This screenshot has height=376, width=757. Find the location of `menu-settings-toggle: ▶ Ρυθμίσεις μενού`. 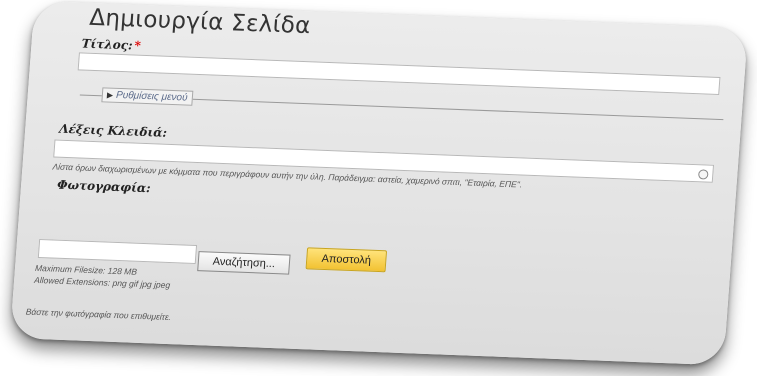

menu-settings-toggle: ▶ Ρυθμίσεις μενού is located at coordinates (147, 96).